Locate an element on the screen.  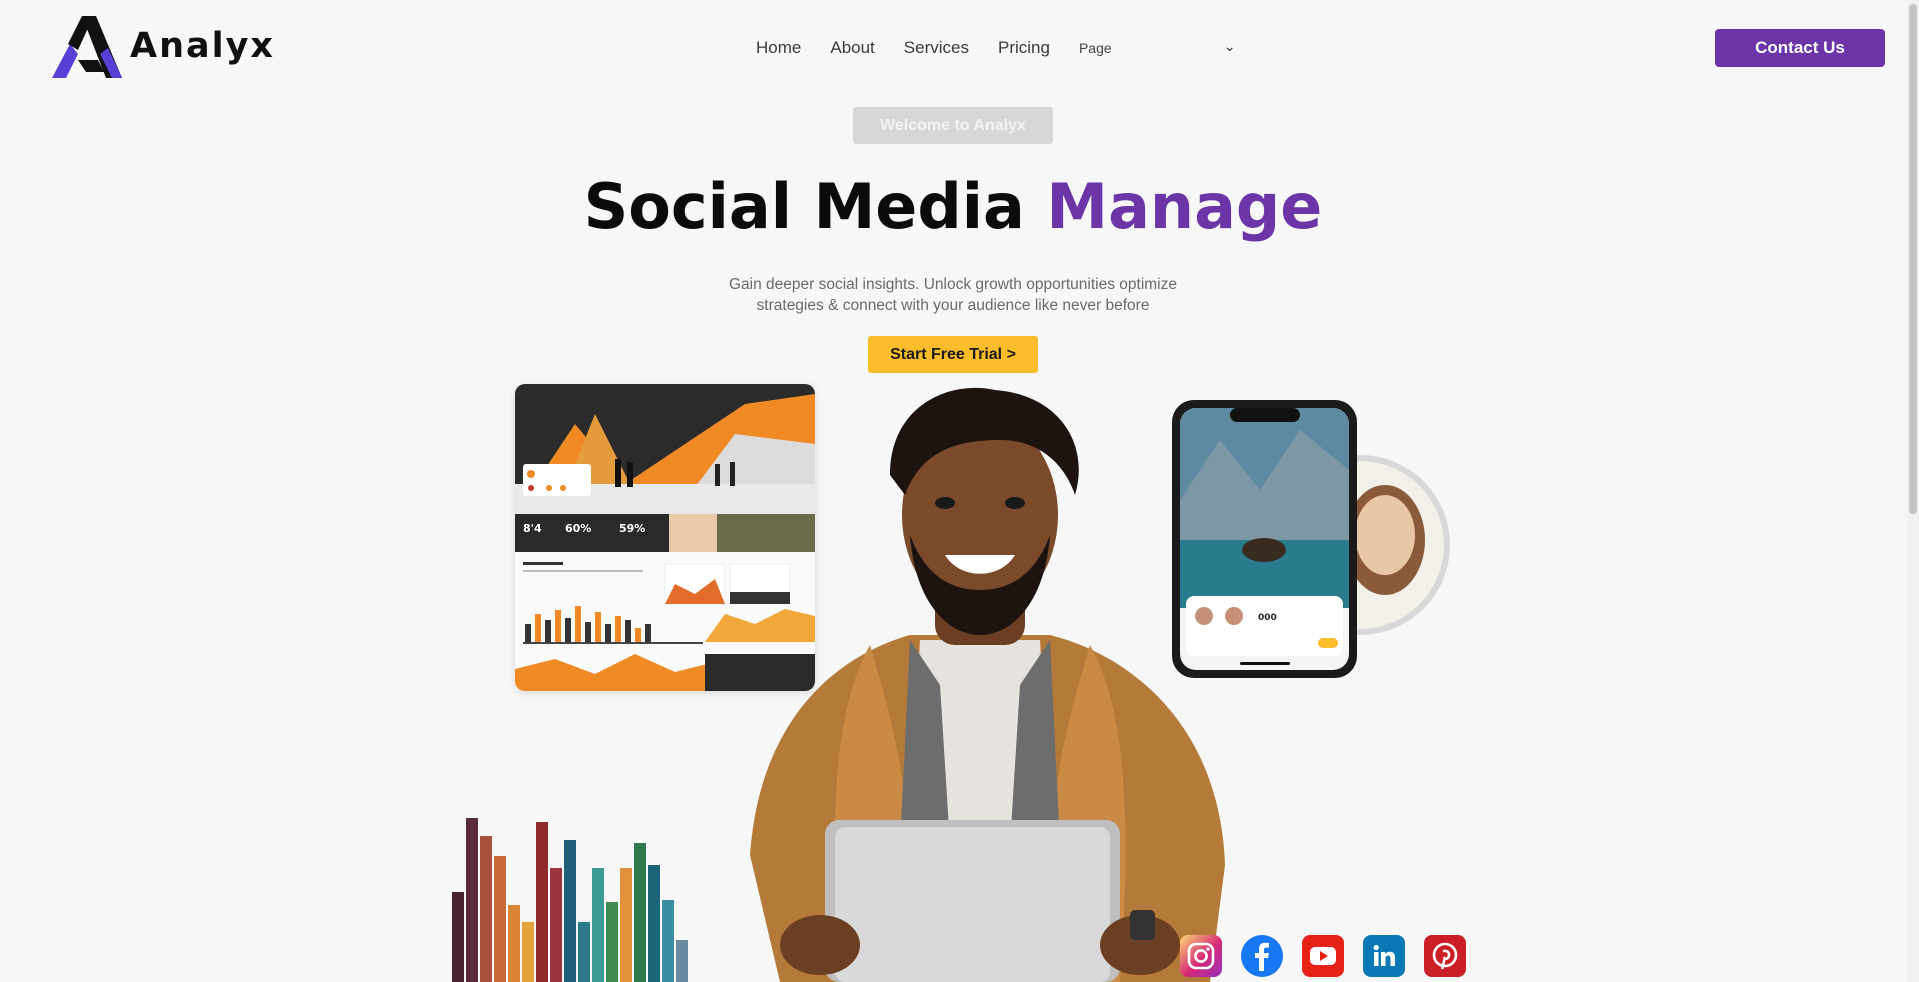
page-select: ⌄ is located at coordinates (1178, 48).